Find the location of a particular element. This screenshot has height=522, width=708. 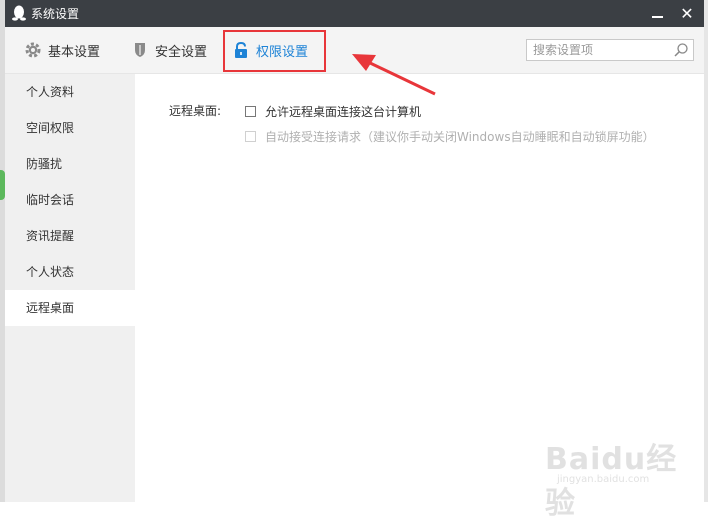

allow-remote-checkbox is located at coordinates (250, 111).